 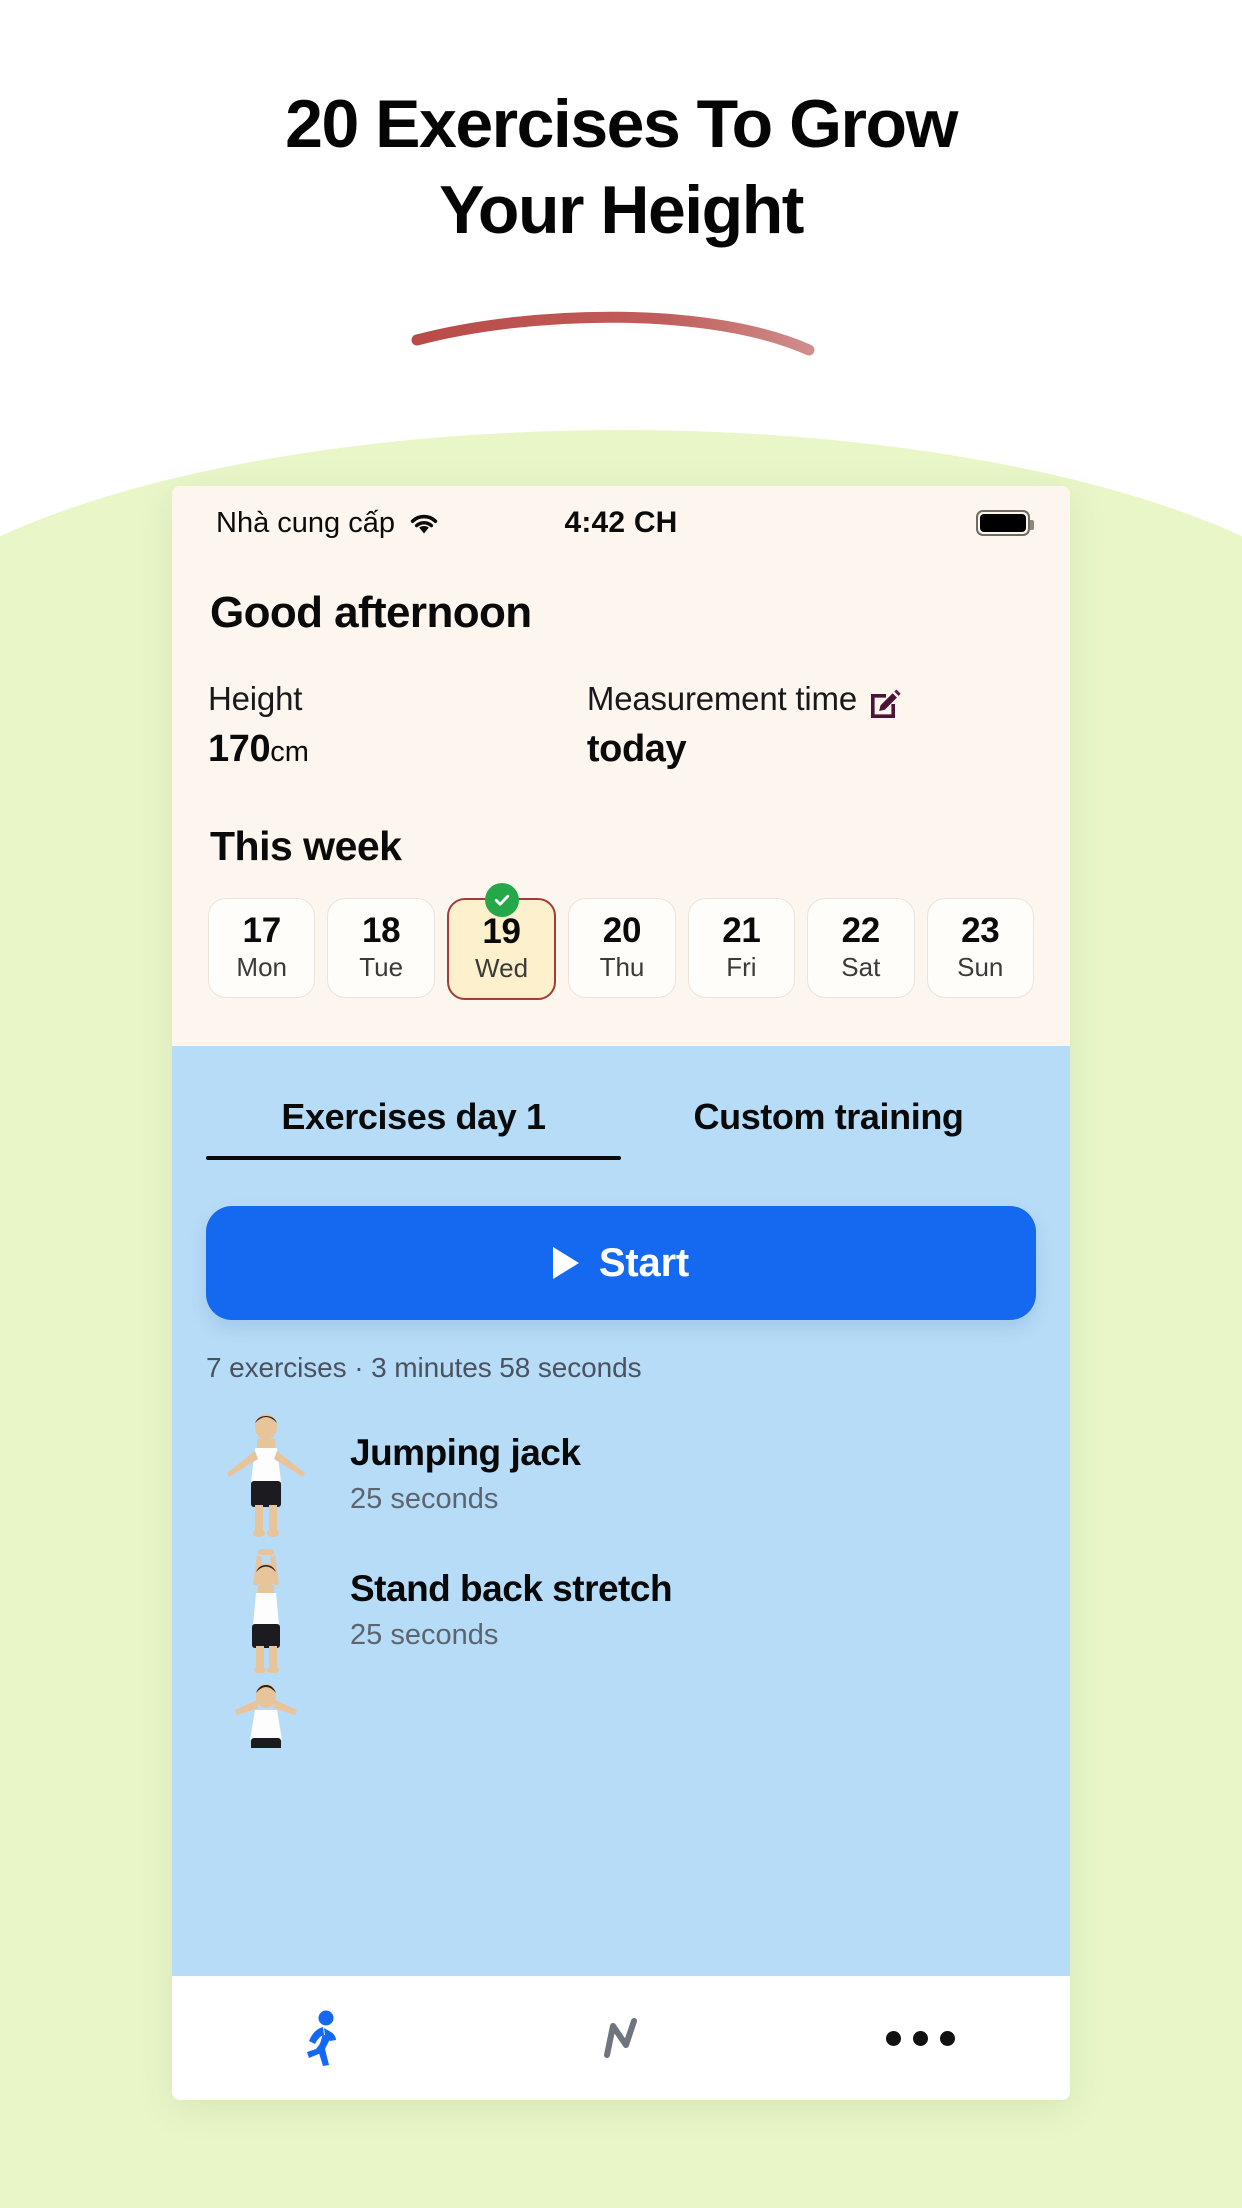 What do you see at coordinates (621, 167) in the screenshot?
I see `promo-headline: 20 Exercises To Grow Your Height` at bounding box center [621, 167].